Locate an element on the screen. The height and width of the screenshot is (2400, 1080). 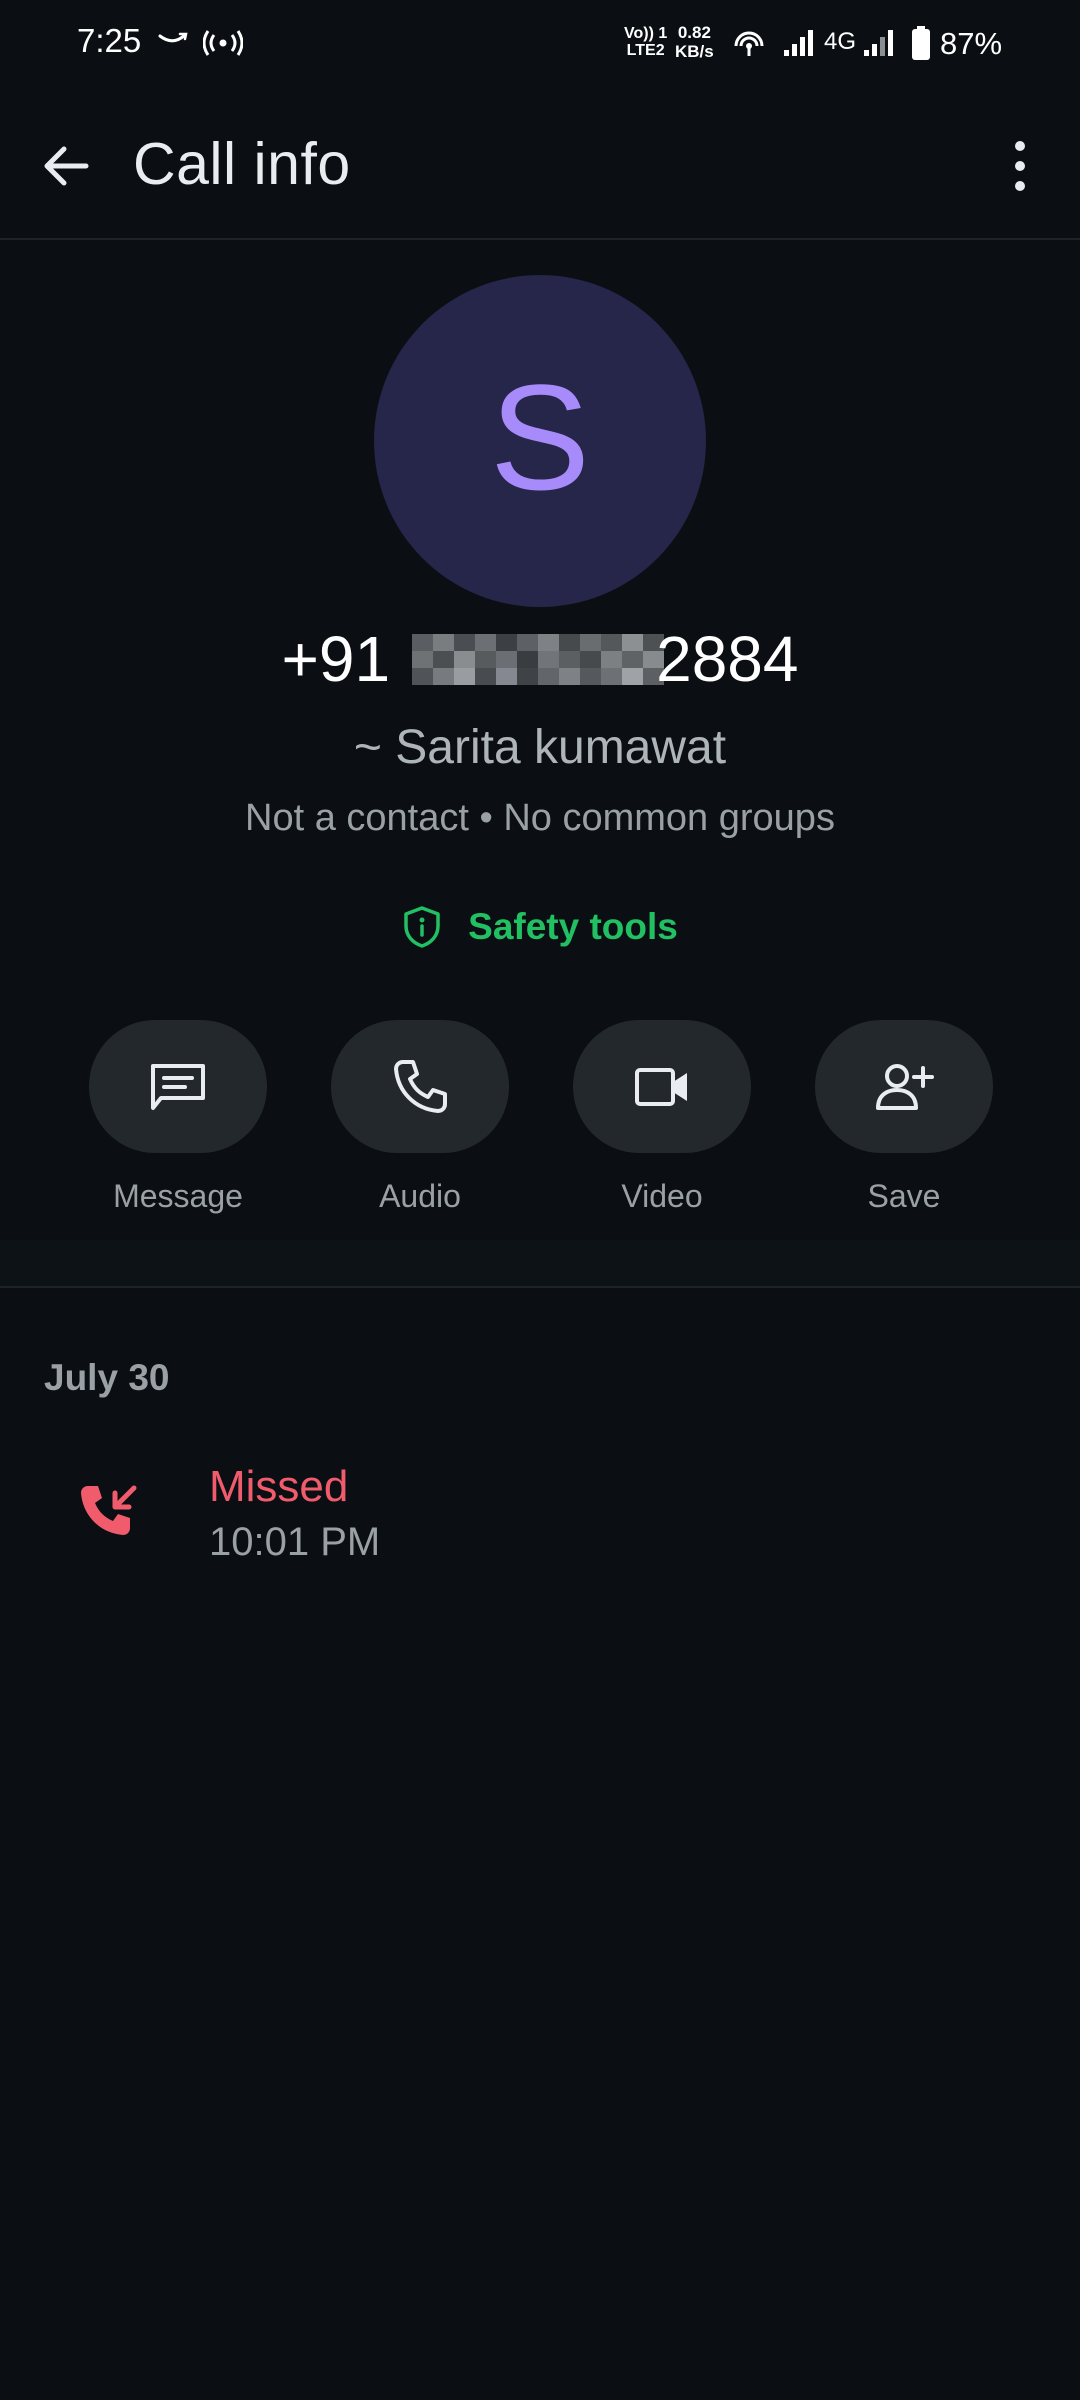
call-log-item: Missed 10:01 PM is located at coordinates (540, 1515).